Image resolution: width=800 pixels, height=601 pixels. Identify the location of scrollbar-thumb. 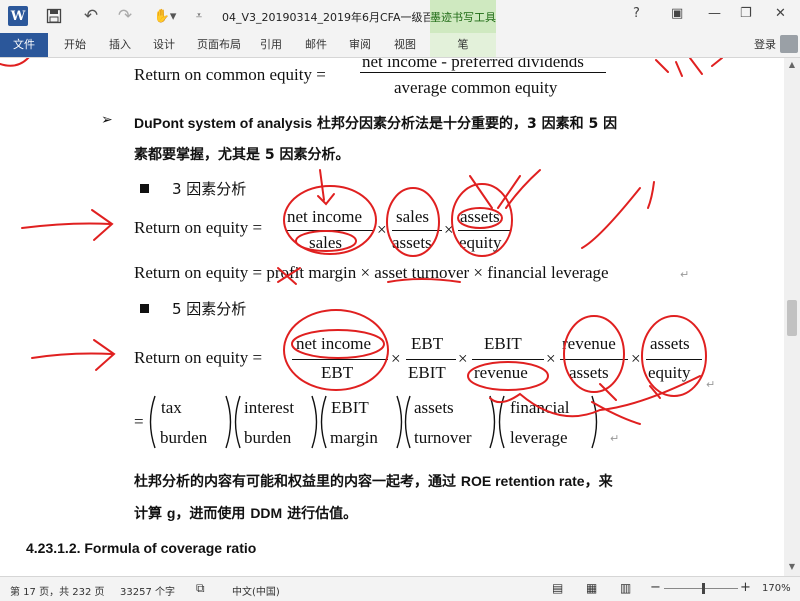
(792, 318).